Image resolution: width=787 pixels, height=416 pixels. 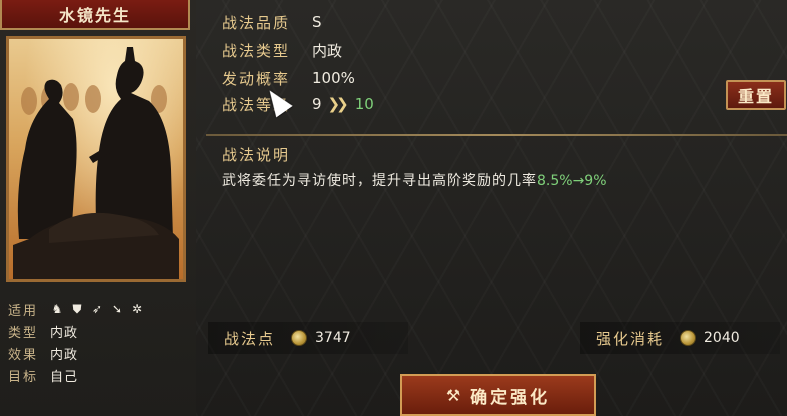 What do you see at coordinates (756, 95) in the screenshot?
I see `reset-button: 重置` at bounding box center [756, 95].